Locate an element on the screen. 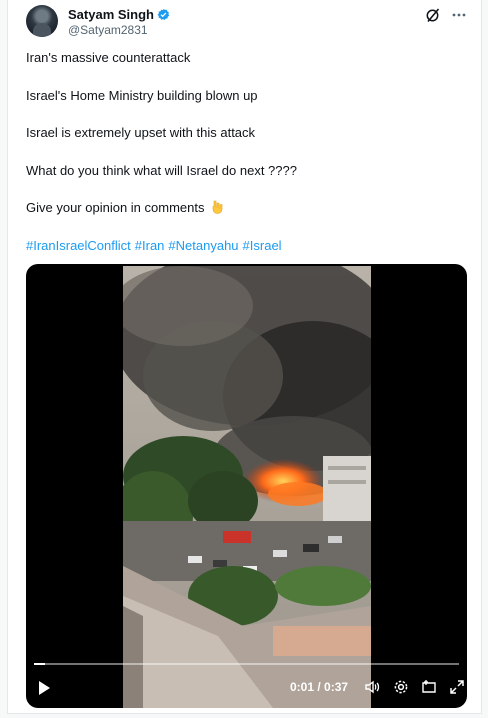  video-time: 0:01 / 0:37 is located at coordinates (319, 687).